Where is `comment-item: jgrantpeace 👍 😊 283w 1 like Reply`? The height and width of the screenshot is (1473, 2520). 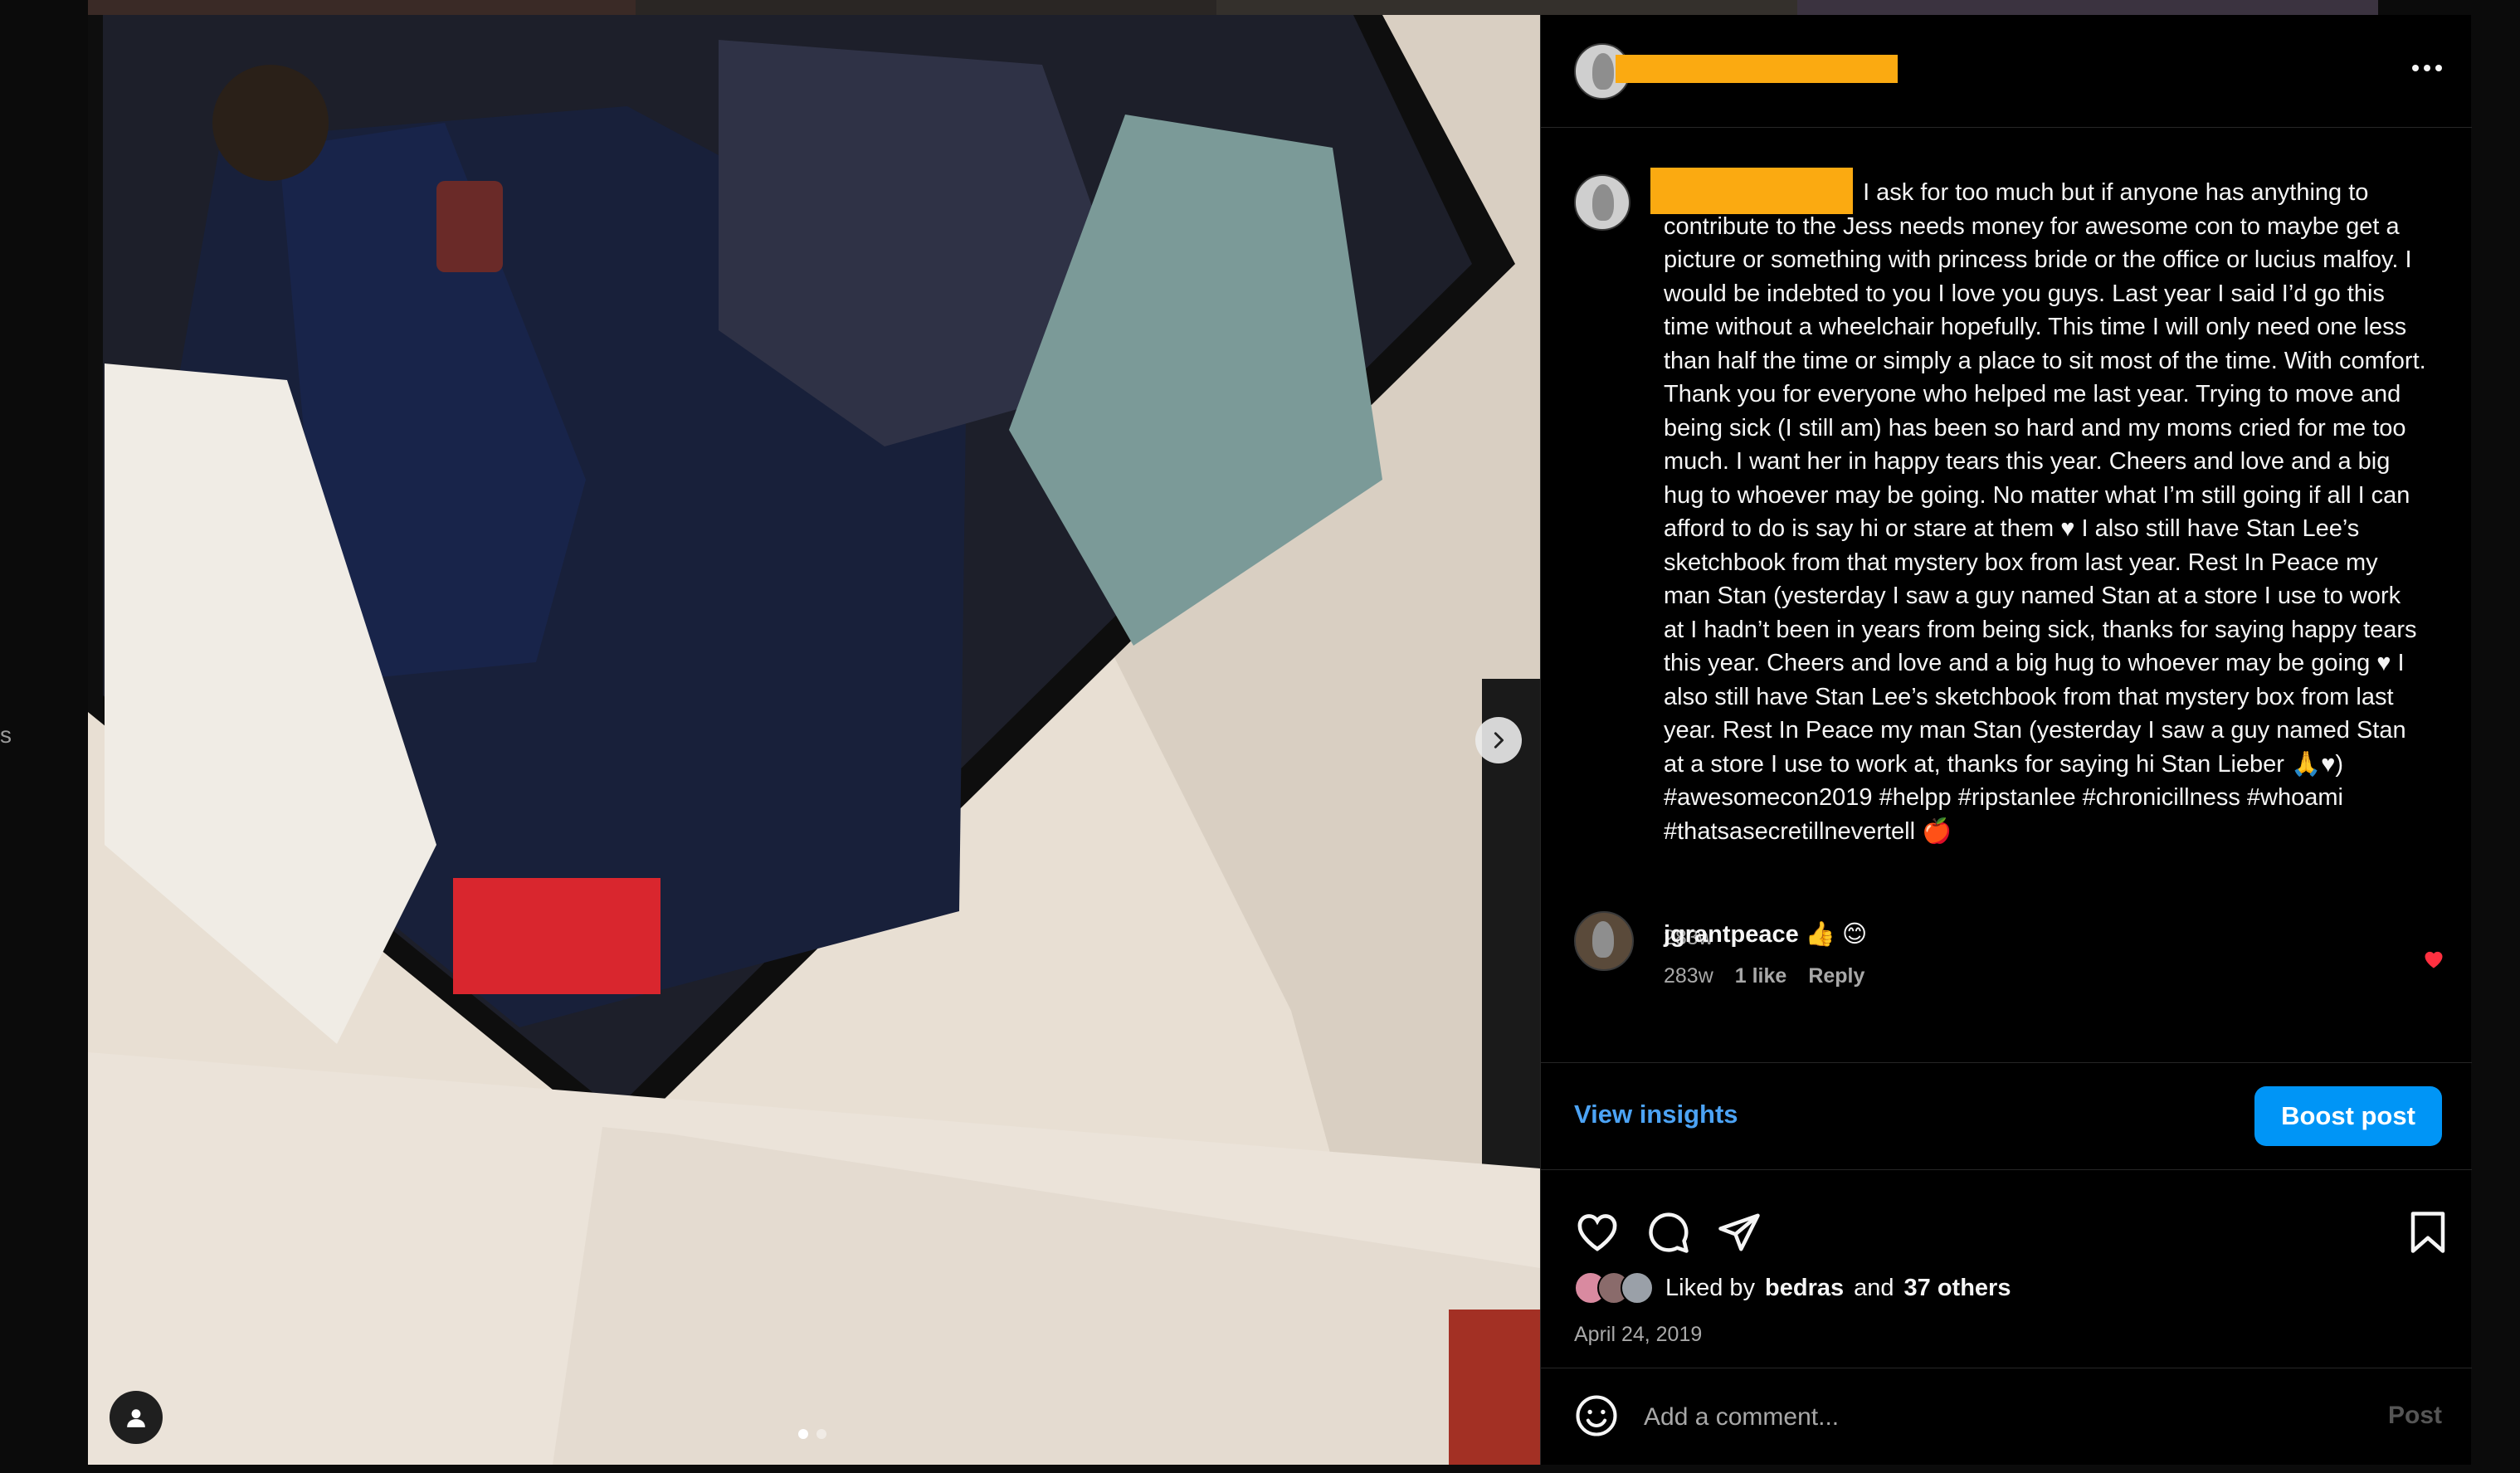 comment-item: jgrantpeace 👍 😊 283w 1 like Reply is located at coordinates (2006, 933).